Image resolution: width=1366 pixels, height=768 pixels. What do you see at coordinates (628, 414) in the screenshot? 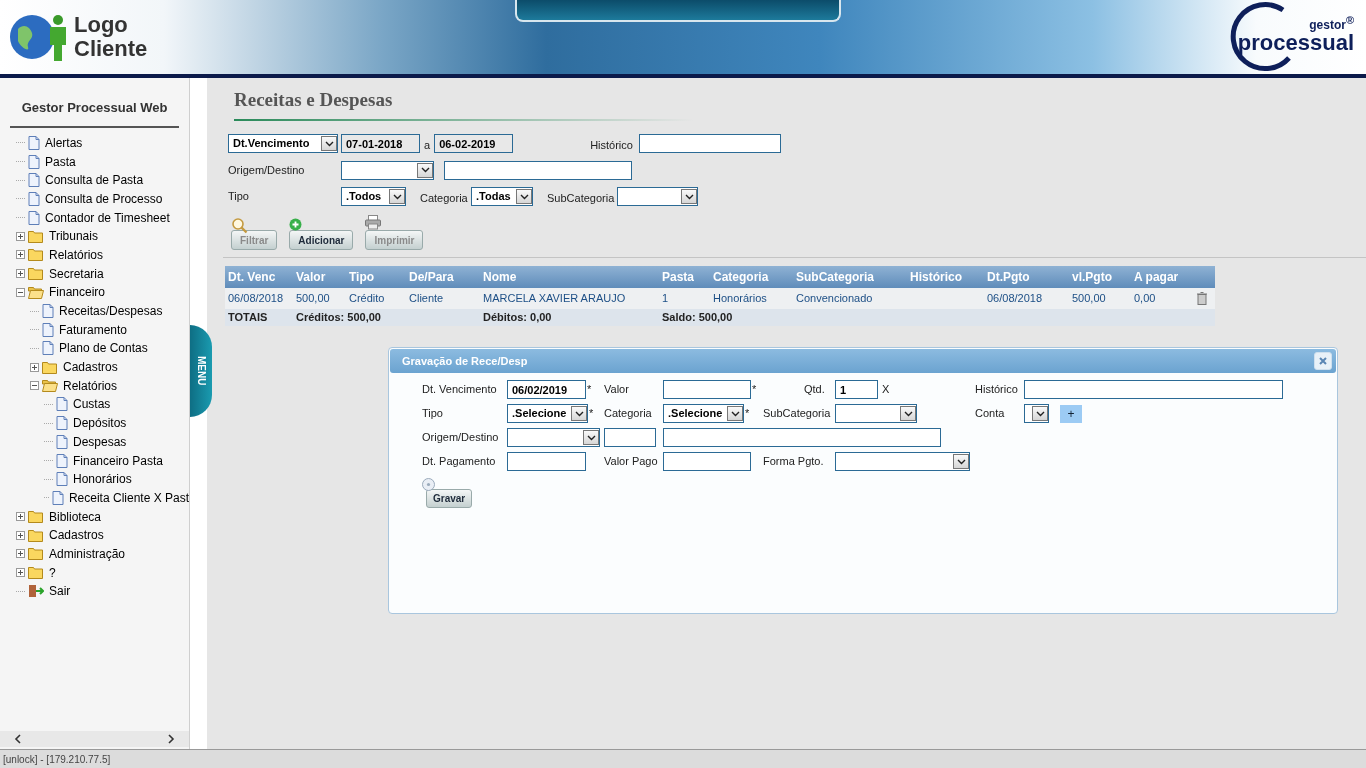
I see `field-label: Categoria` at bounding box center [628, 414].